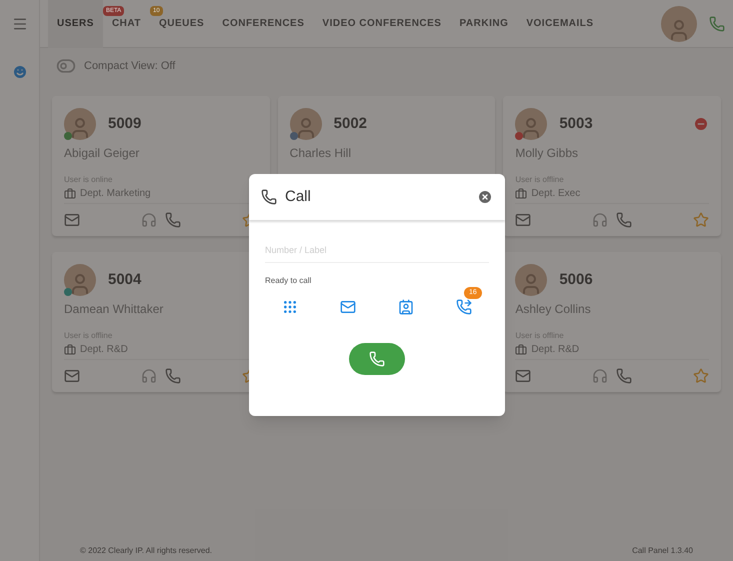 This screenshot has height=561, width=733. What do you see at coordinates (662, 551) in the screenshot?
I see `version-text: Call Panel 1.3.40` at bounding box center [662, 551].